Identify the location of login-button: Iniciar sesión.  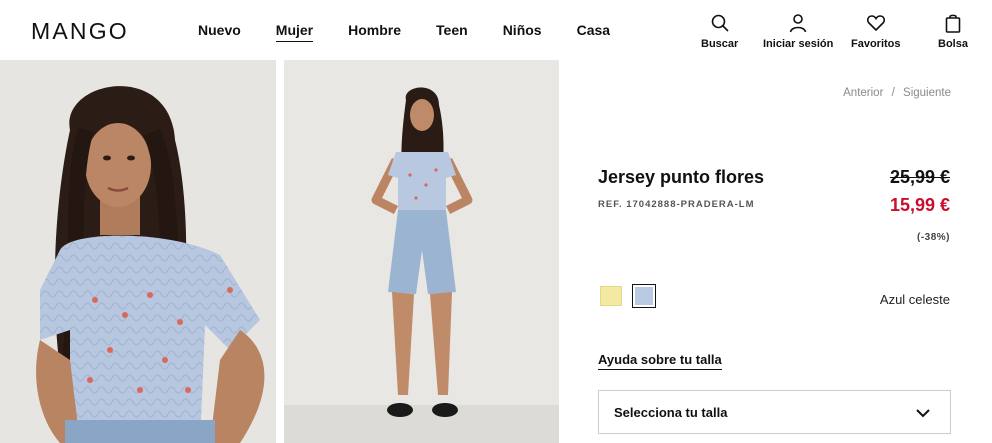
(798, 31).